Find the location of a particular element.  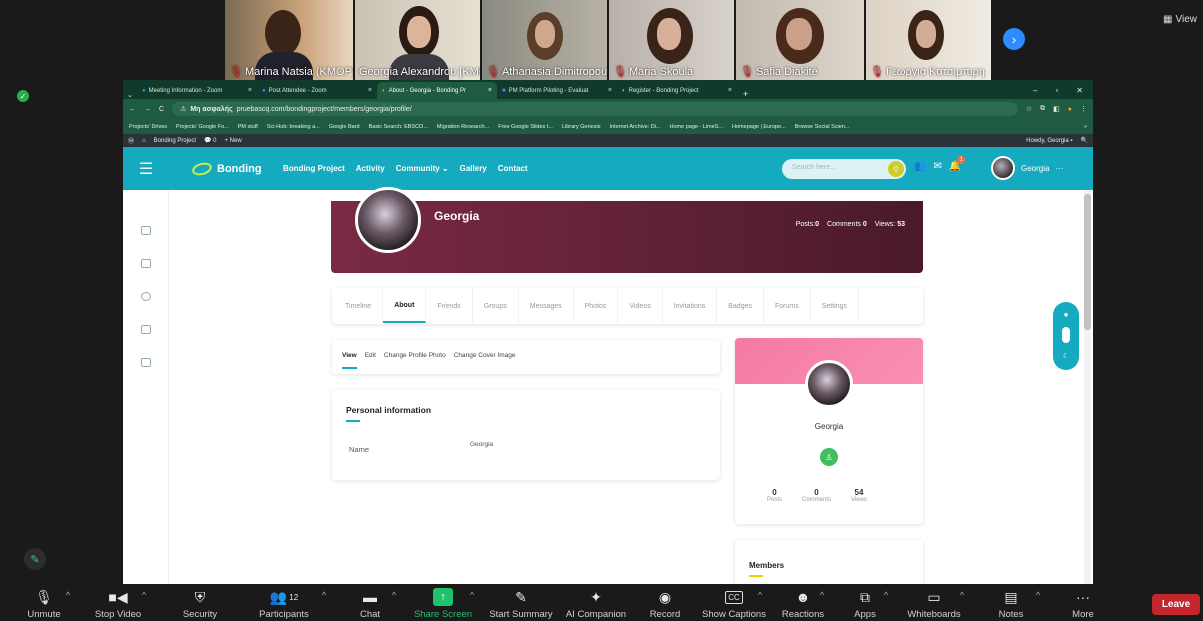

site-logo: Bonding is located at coordinates (237, 169).